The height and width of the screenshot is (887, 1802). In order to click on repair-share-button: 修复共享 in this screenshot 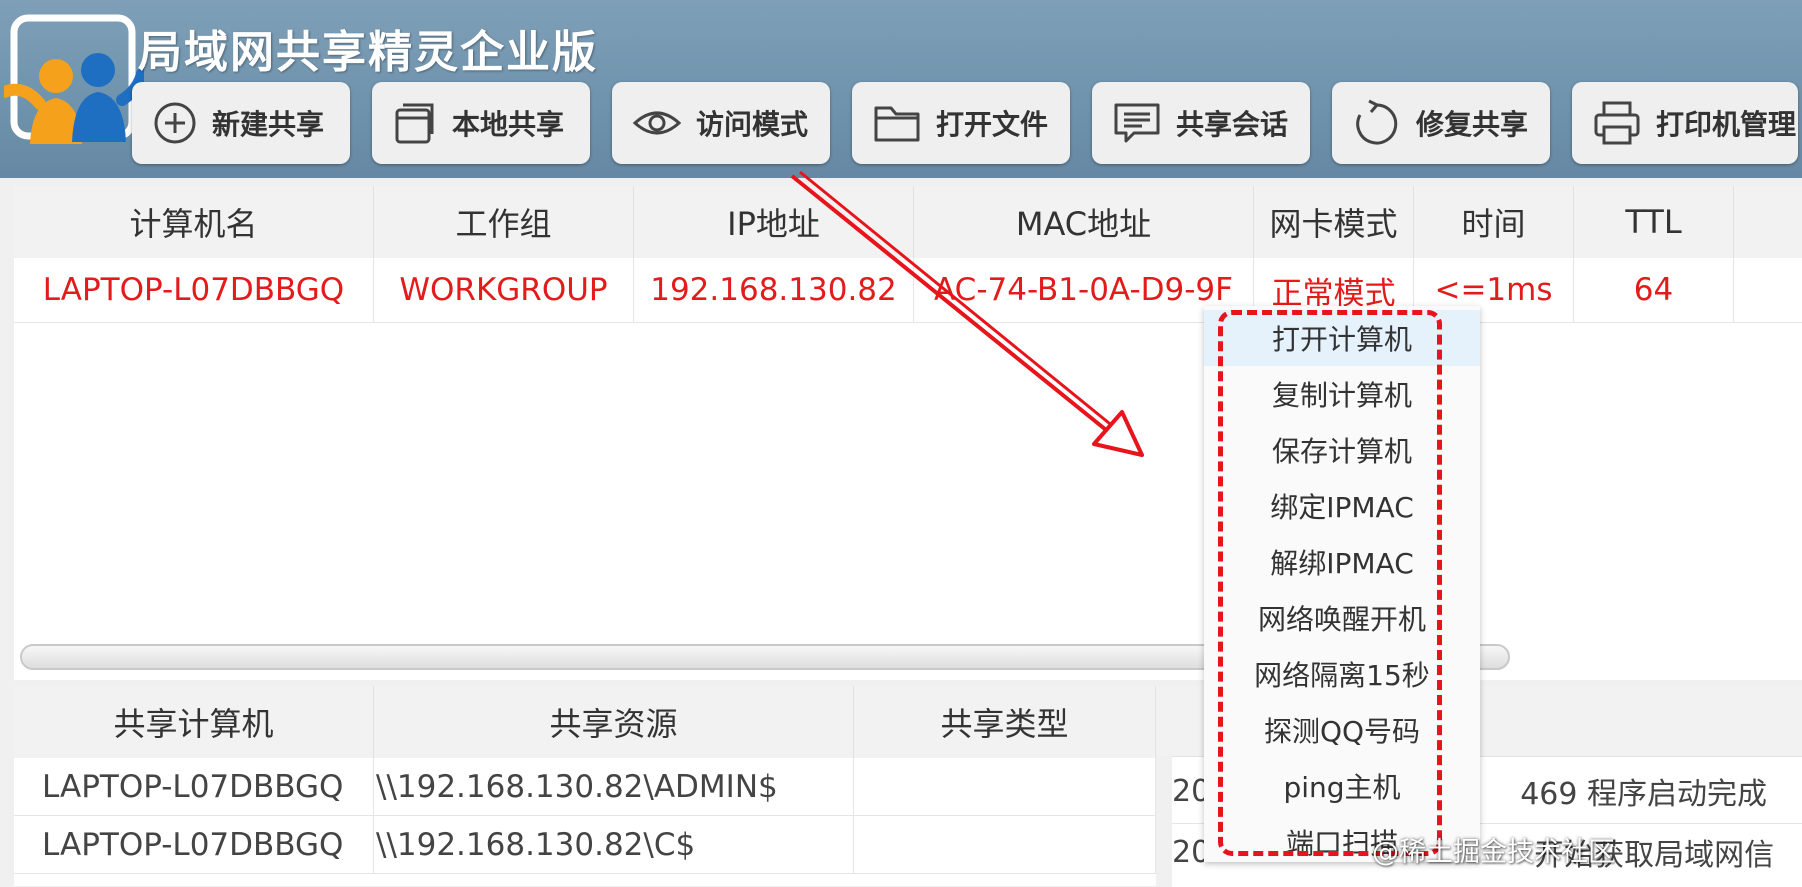, I will do `click(1441, 123)`.